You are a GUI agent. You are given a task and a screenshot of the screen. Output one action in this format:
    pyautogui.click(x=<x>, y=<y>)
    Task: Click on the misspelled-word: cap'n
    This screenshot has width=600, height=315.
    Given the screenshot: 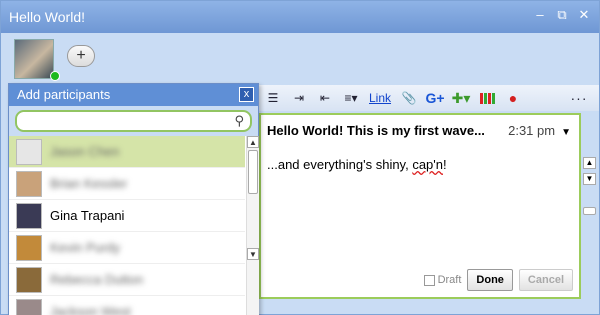 What is the action you would take?
    pyautogui.click(x=427, y=164)
    